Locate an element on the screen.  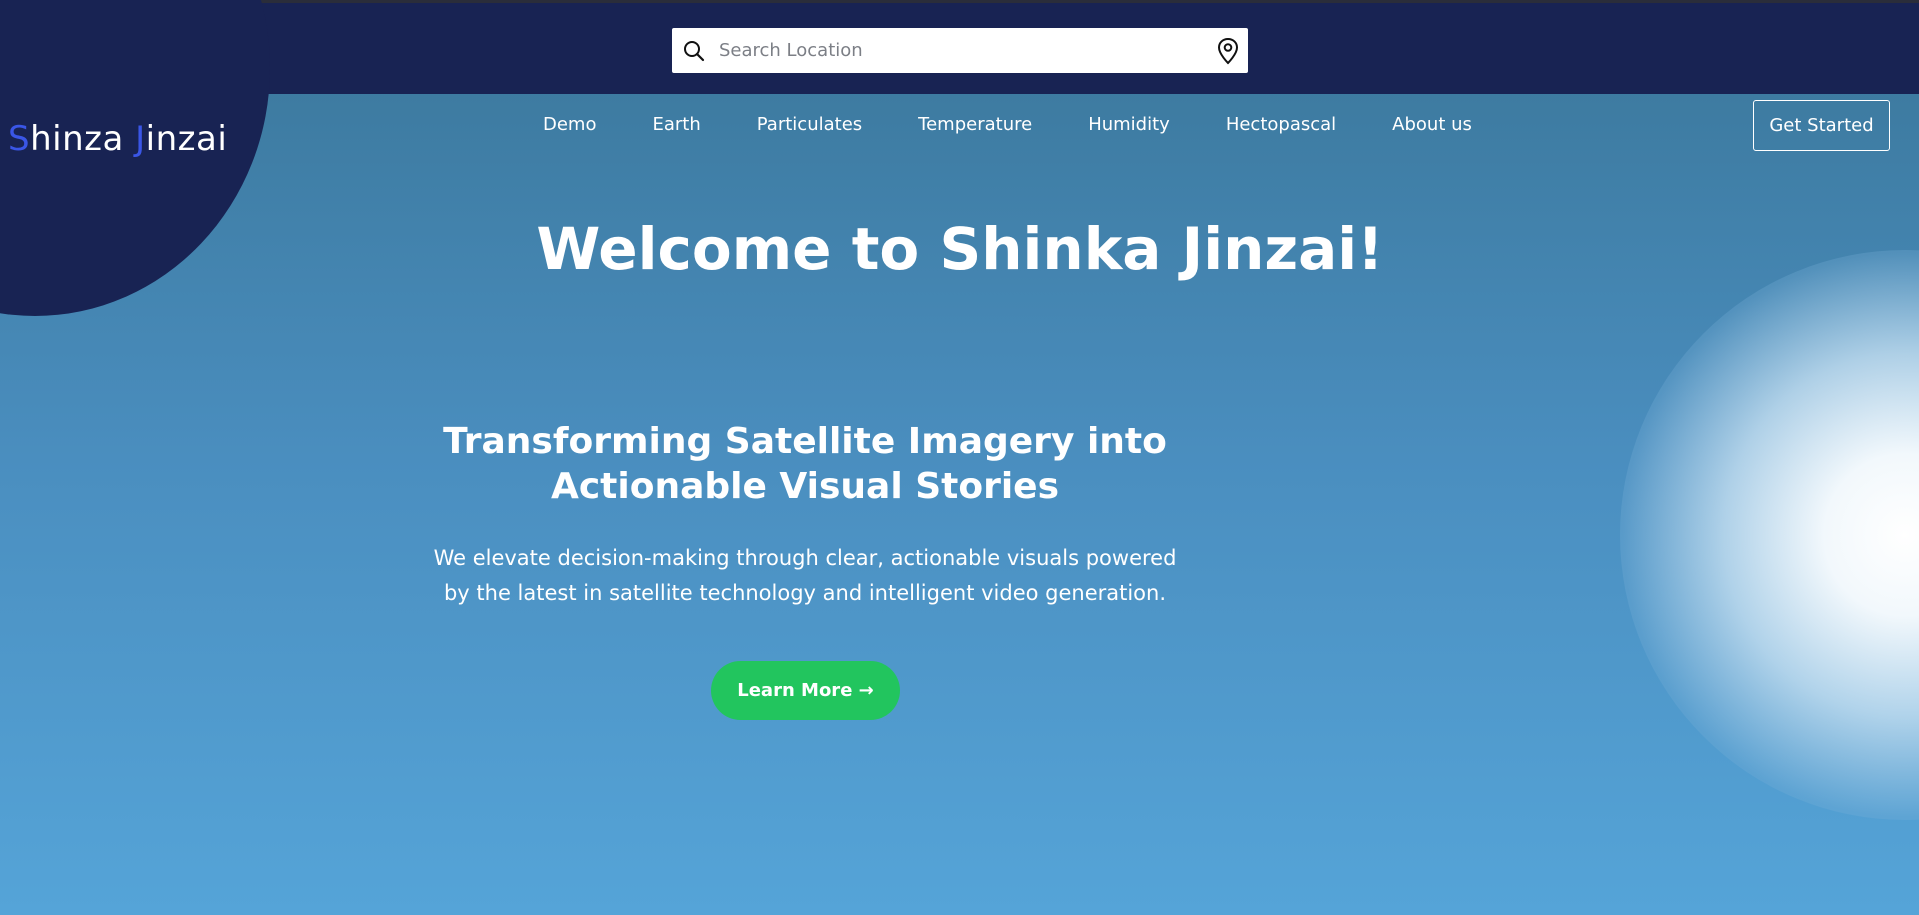
get-started-button: Get Started is located at coordinates (1821, 125).